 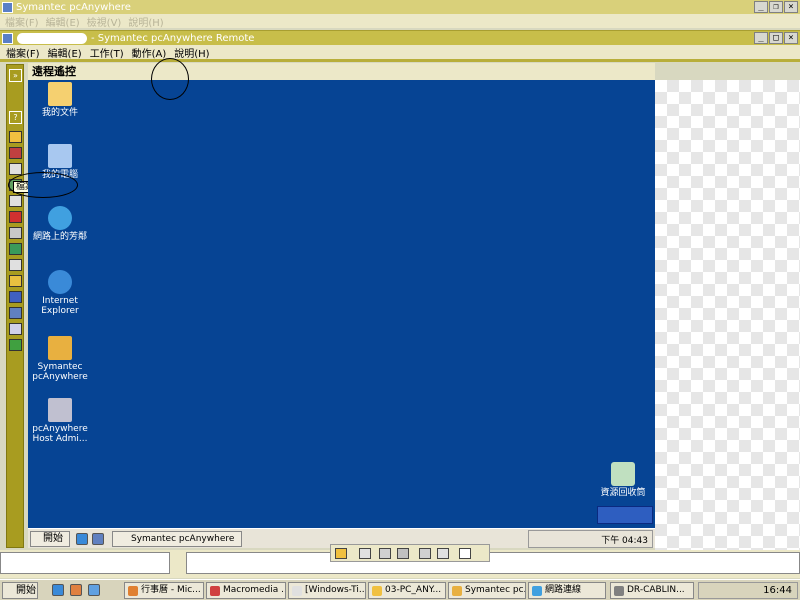 What do you see at coordinates (567, 590) in the screenshot?
I see `task-network: 網路連線` at bounding box center [567, 590].